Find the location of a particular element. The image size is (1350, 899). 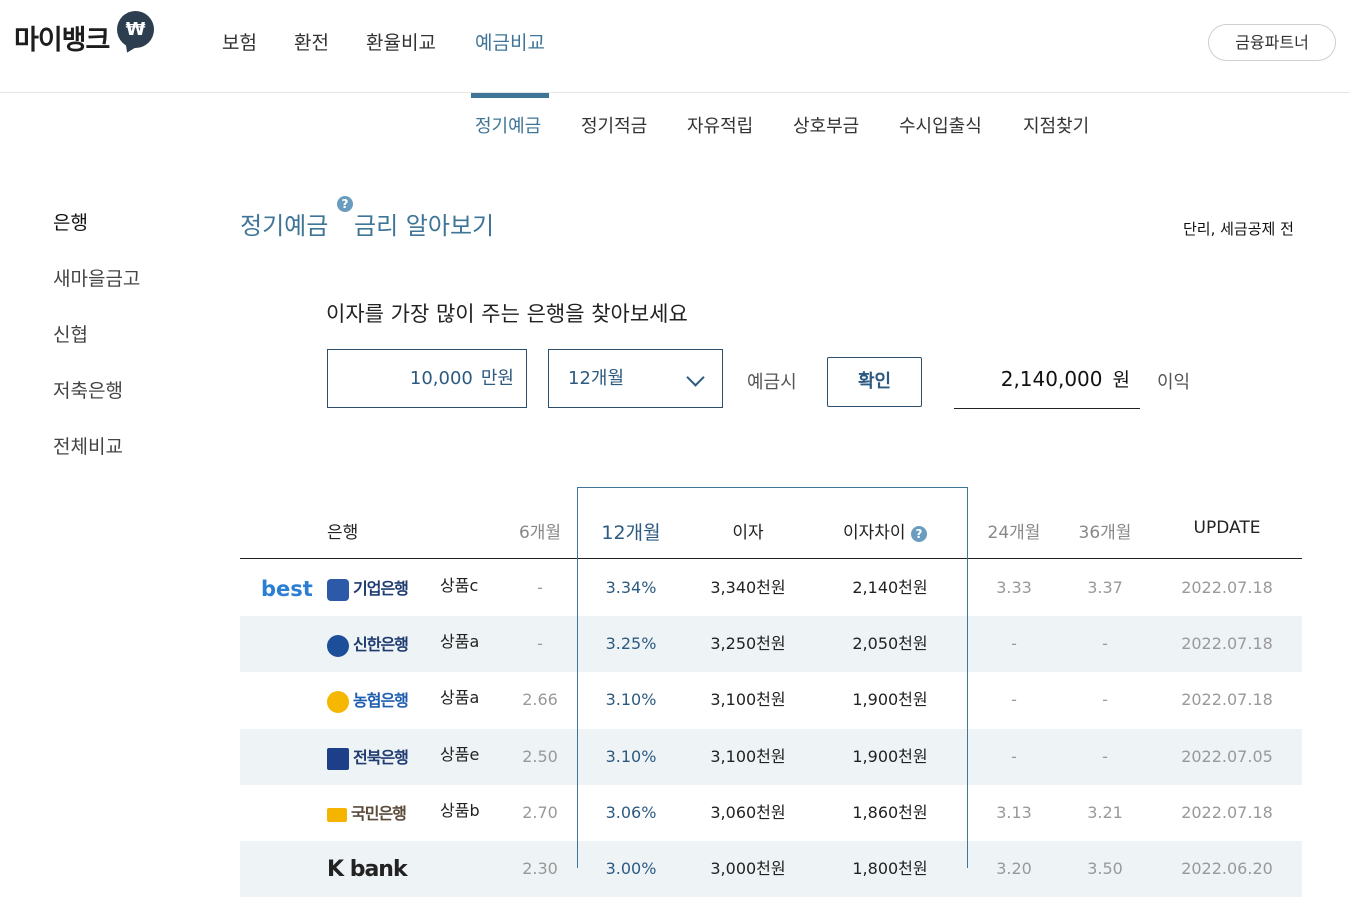

bank-logo-kookmin: 국민은행 is located at coordinates (367, 813).